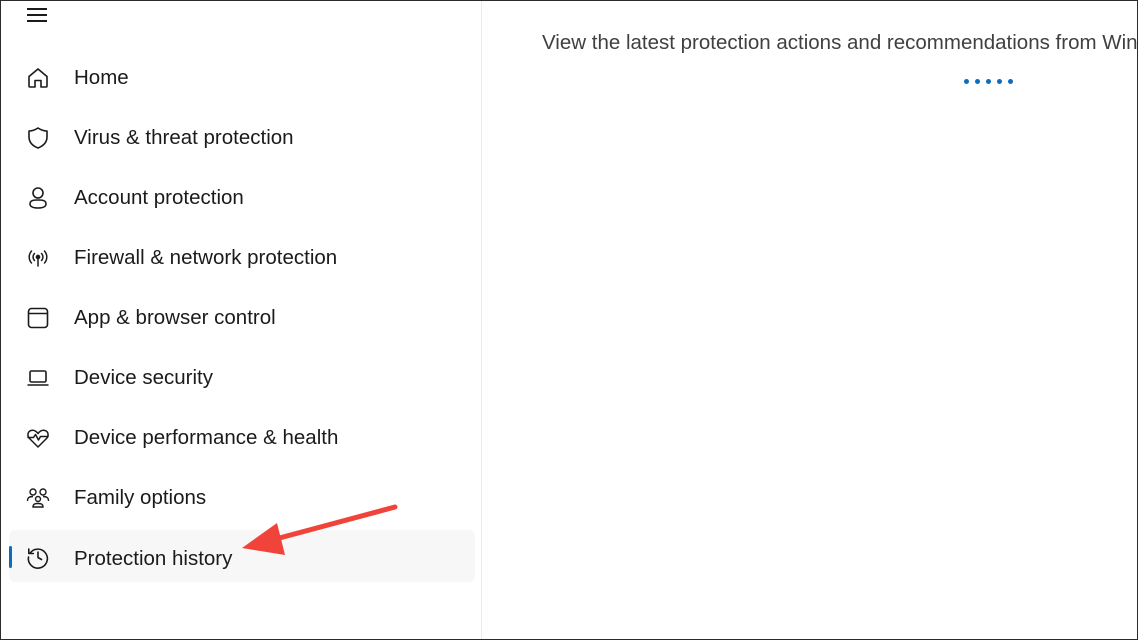 This screenshot has width=1138, height=640. What do you see at coordinates (206, 257) in the screenshot?
I see `sidebar-item-label: Firewall & network protection` at bounding box center [206, 257].